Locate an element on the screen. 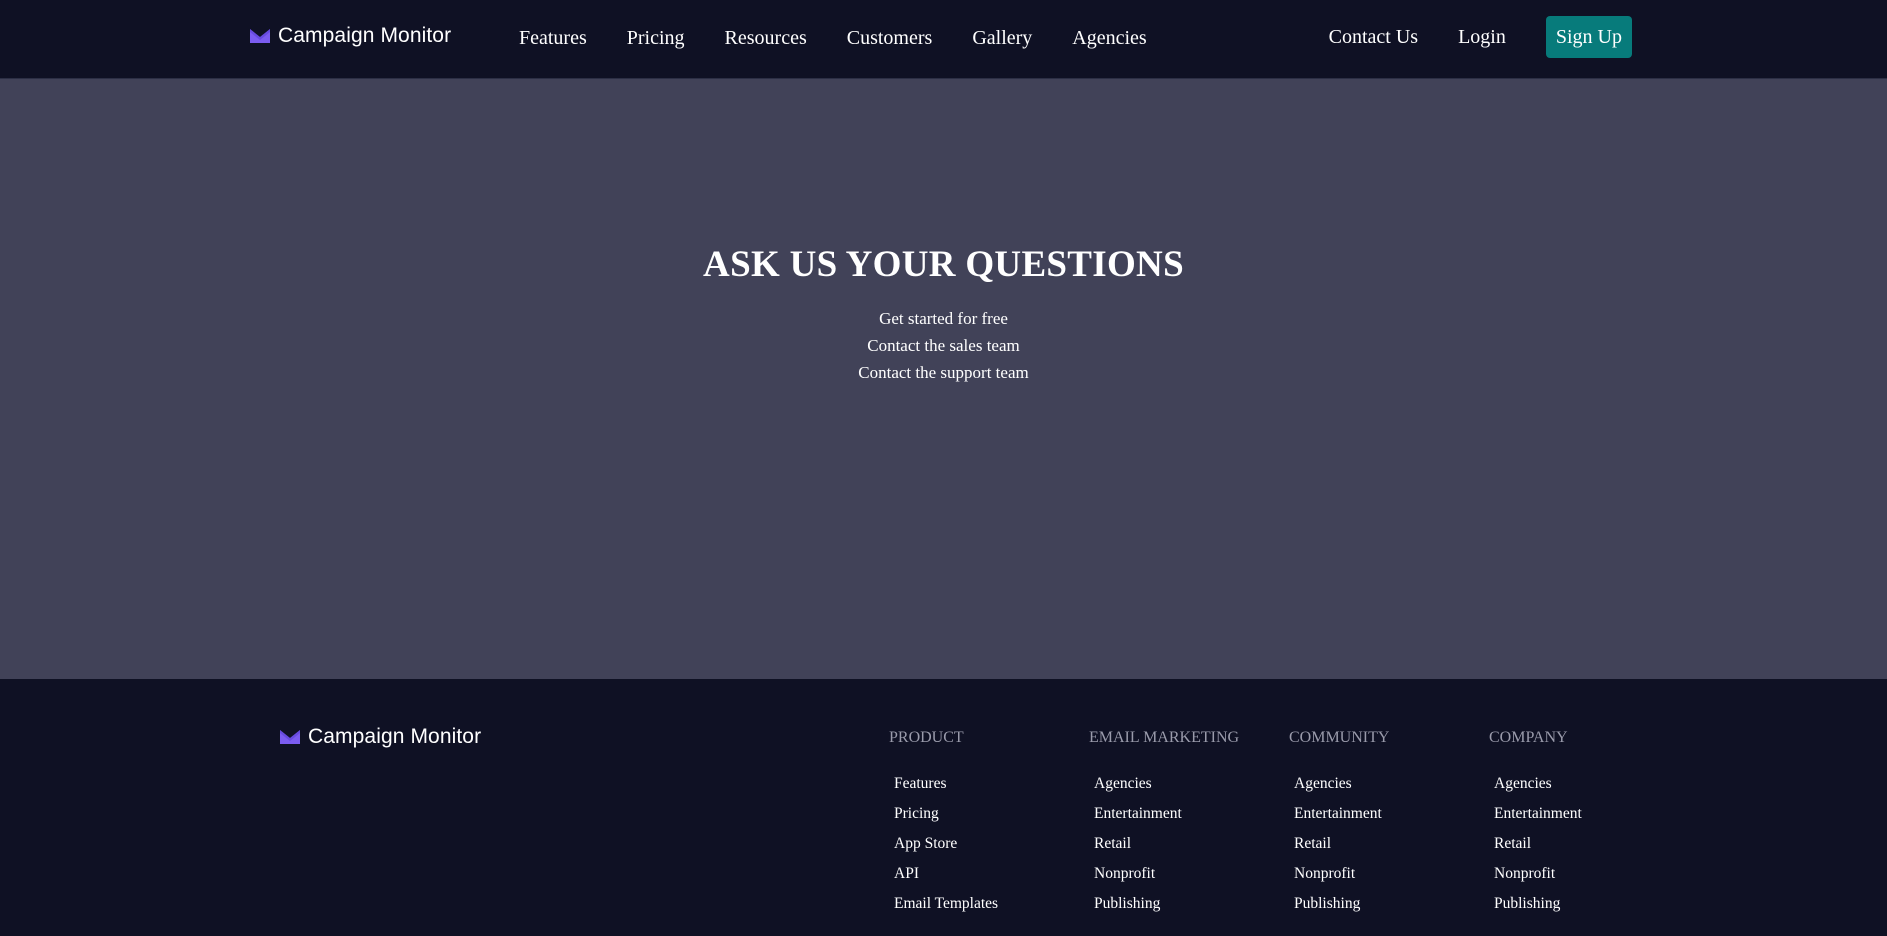 Image resolution: width=1887 pixels, height=936 pixels. login-link: Login is located at coordinates (1482, 37).